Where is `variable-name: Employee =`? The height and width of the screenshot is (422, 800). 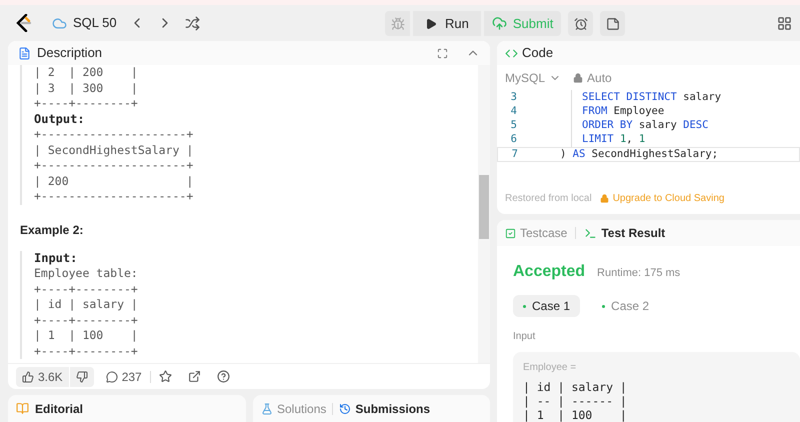 variable-name: Employee = is located at coordinates (549, 368).